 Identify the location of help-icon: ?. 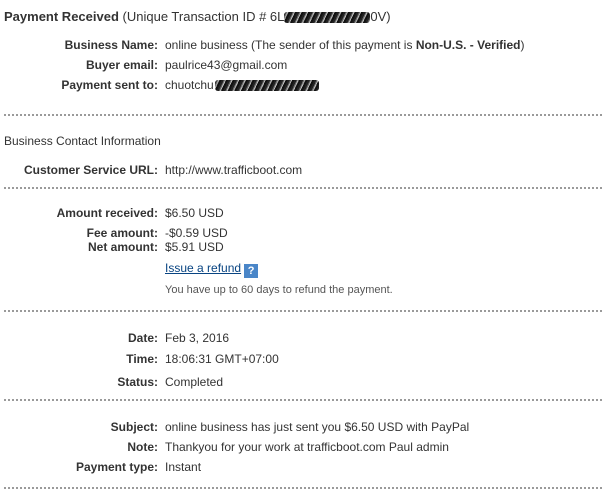
(251, 271).